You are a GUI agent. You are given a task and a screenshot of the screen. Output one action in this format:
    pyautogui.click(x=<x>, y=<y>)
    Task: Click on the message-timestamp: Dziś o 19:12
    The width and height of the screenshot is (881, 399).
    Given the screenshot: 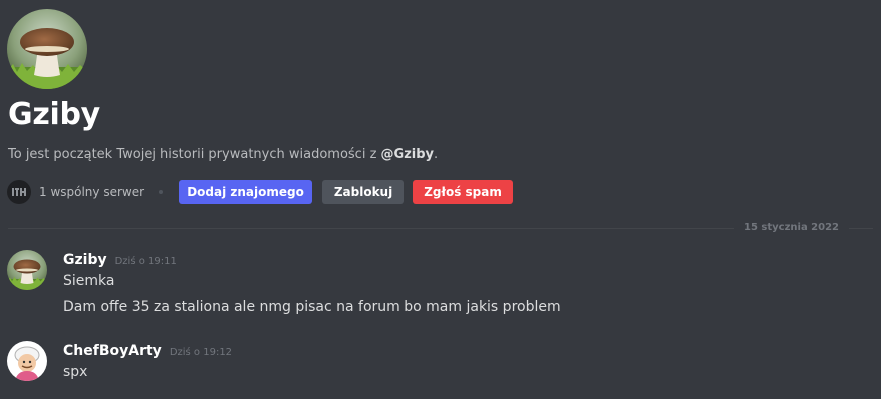 What is the action you would take?
    pyautogui.click(x=201, y=352)
    